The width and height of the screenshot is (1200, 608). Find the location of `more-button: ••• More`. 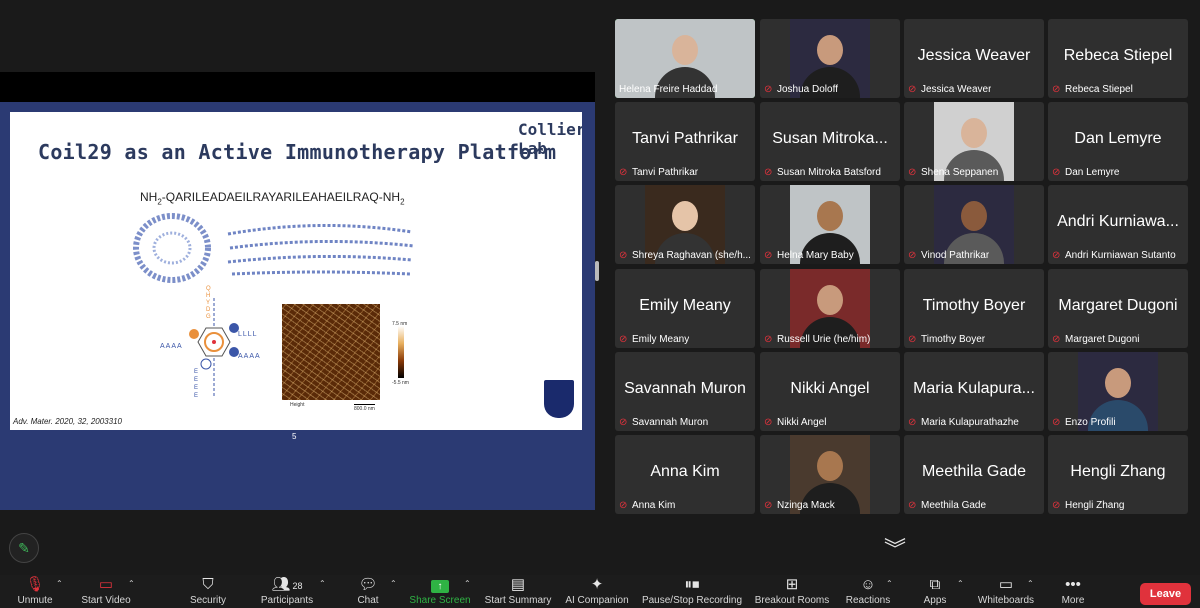

more-button: ••• More is located at coordinates (1073, 591).